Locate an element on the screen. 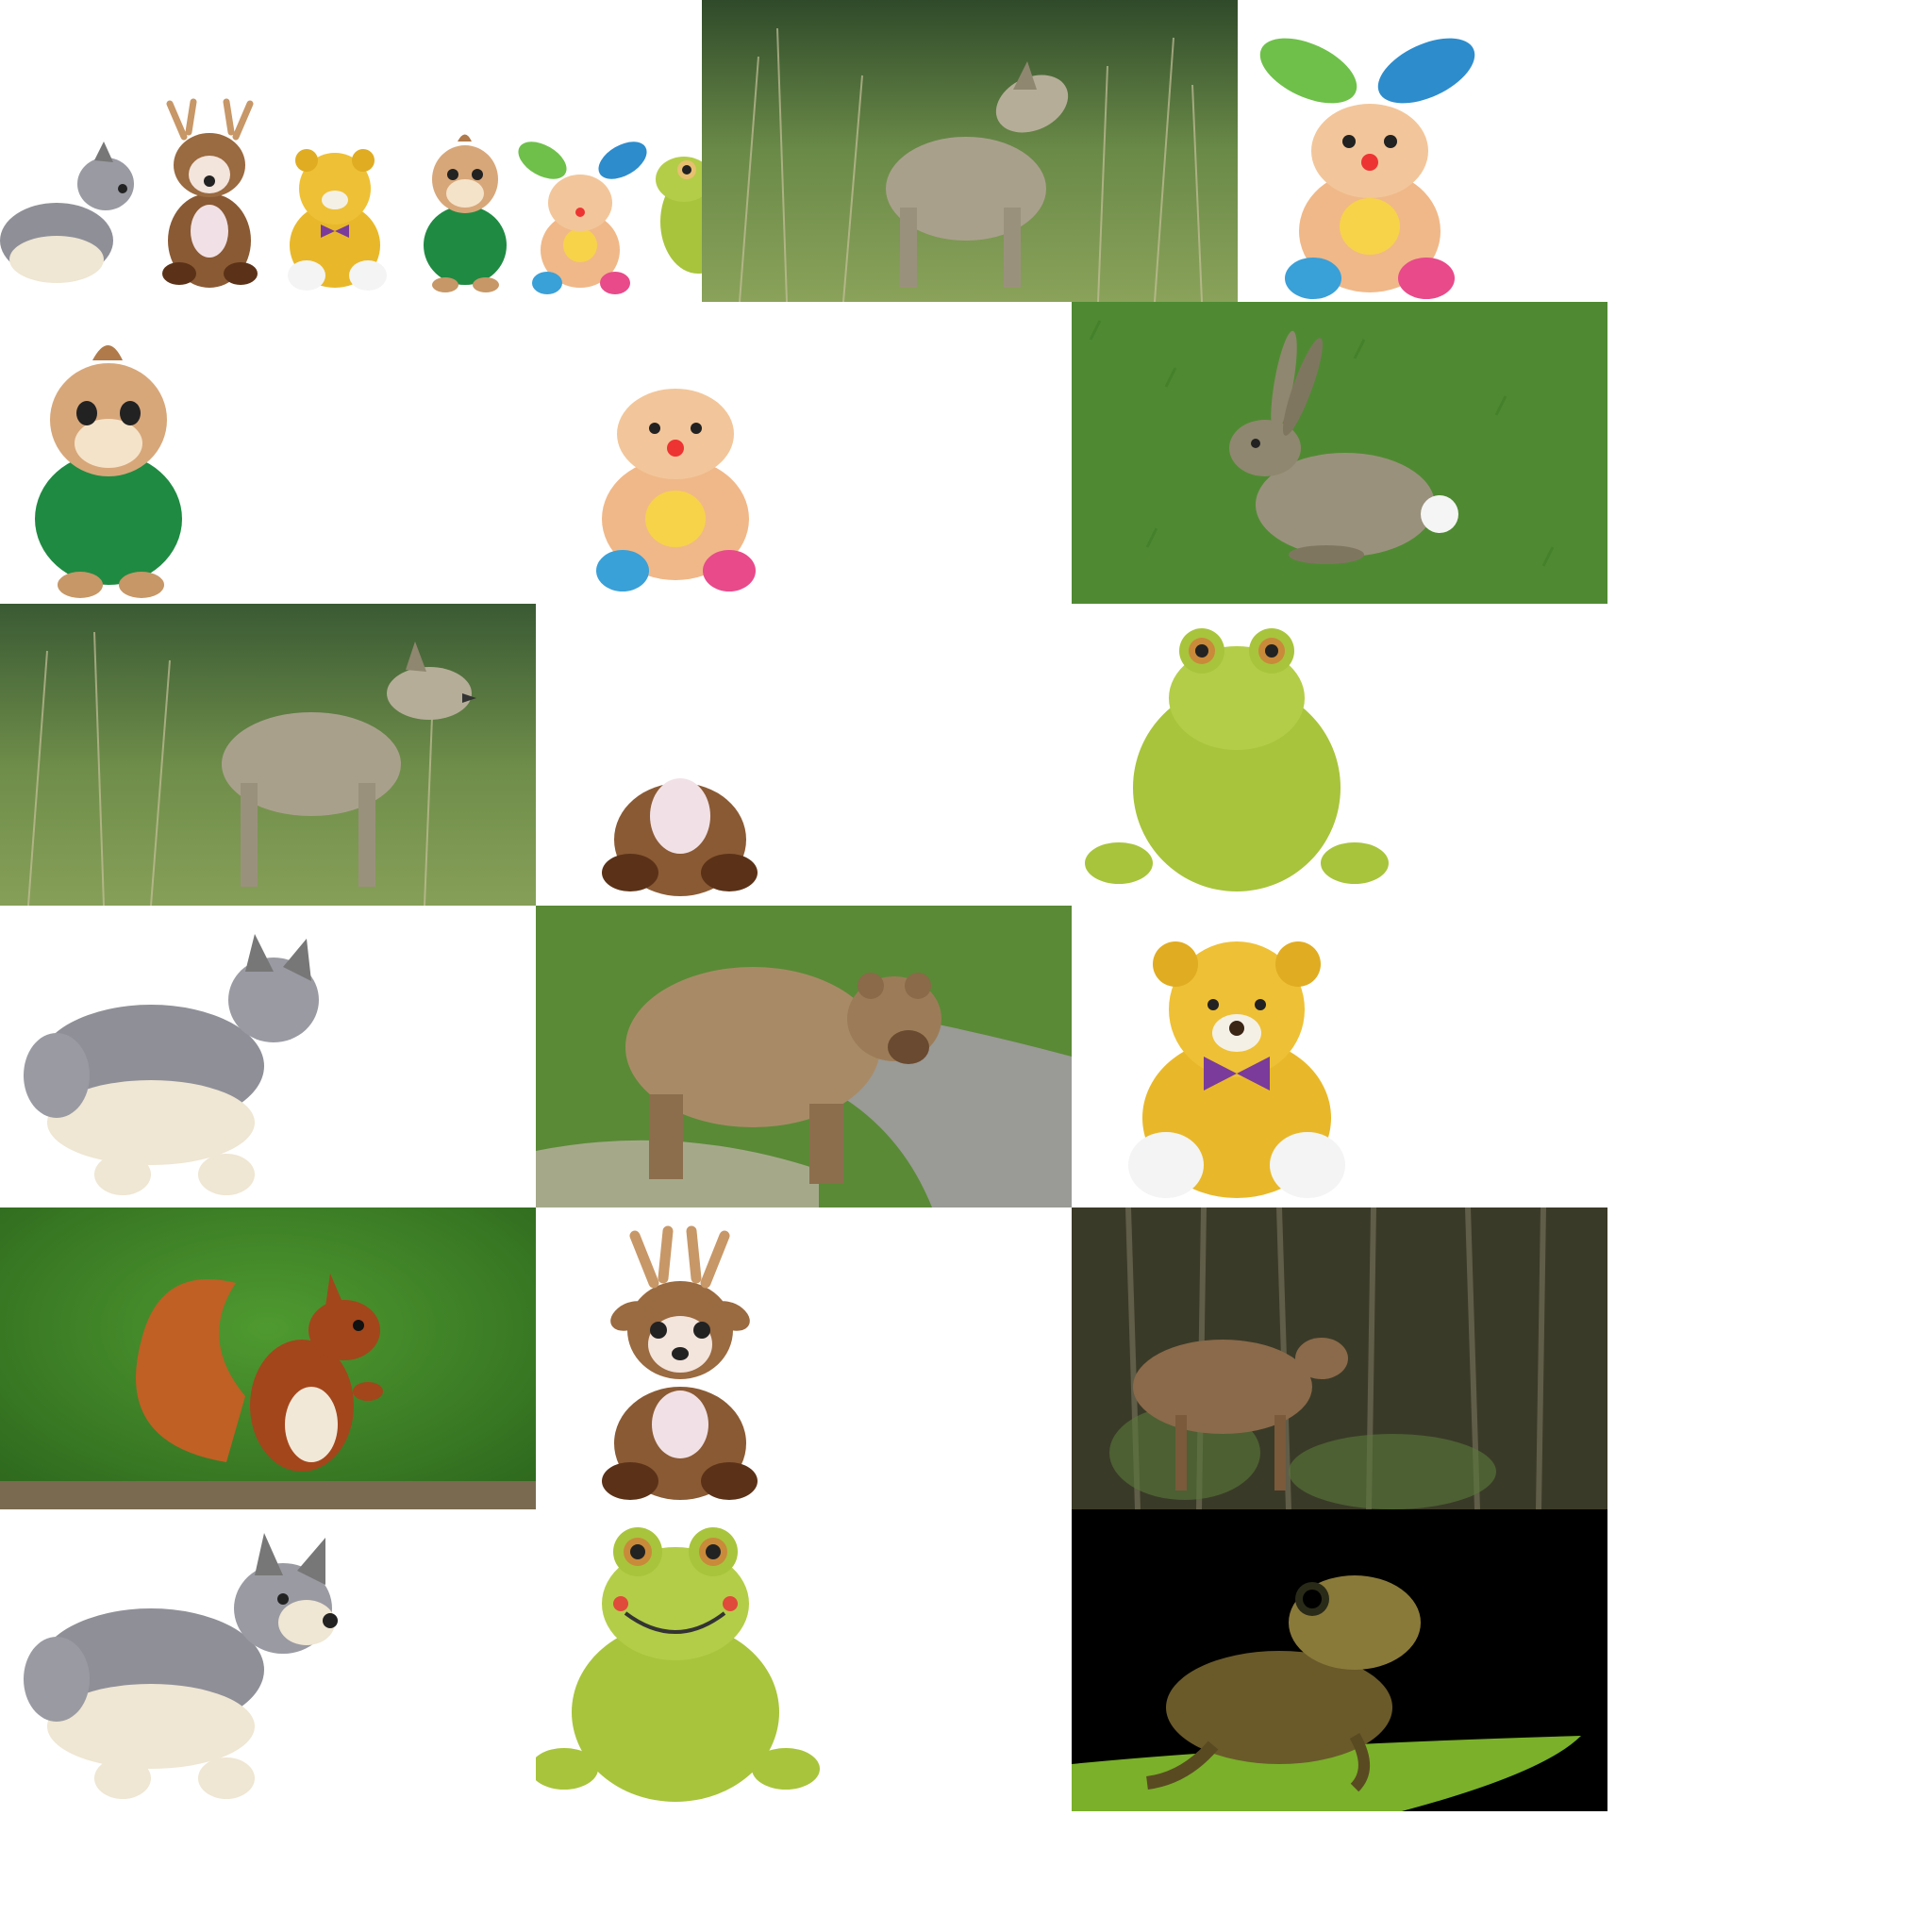  teddy-bear-plush-illustration is located at coordinates (1339, 1057).